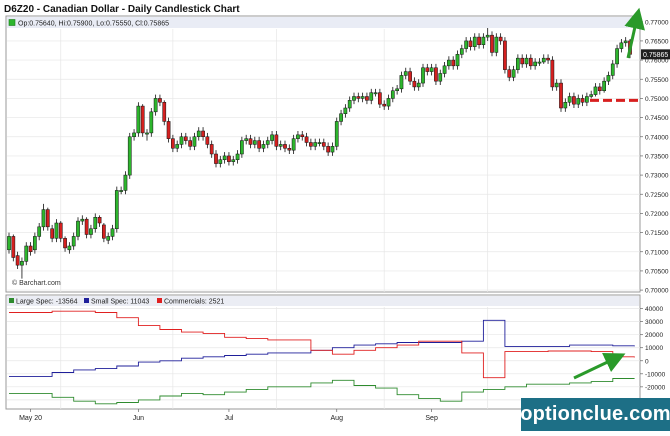 The image size is (670, 436). I want to click on cot-tick-label: 20000, so click(654, 335).